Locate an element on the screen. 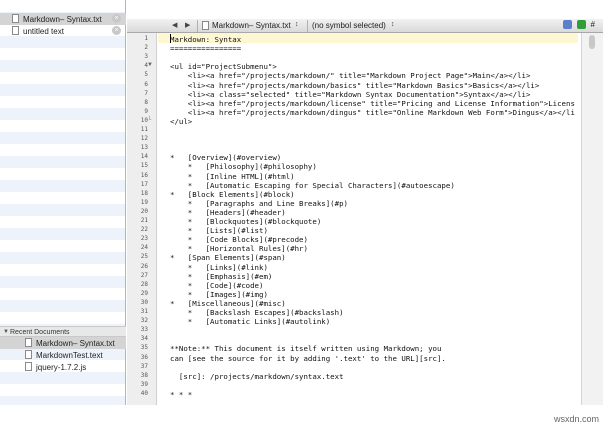 This screenshot has width=603, height=426. line-number: 21 is located at coordinates (144, 220).